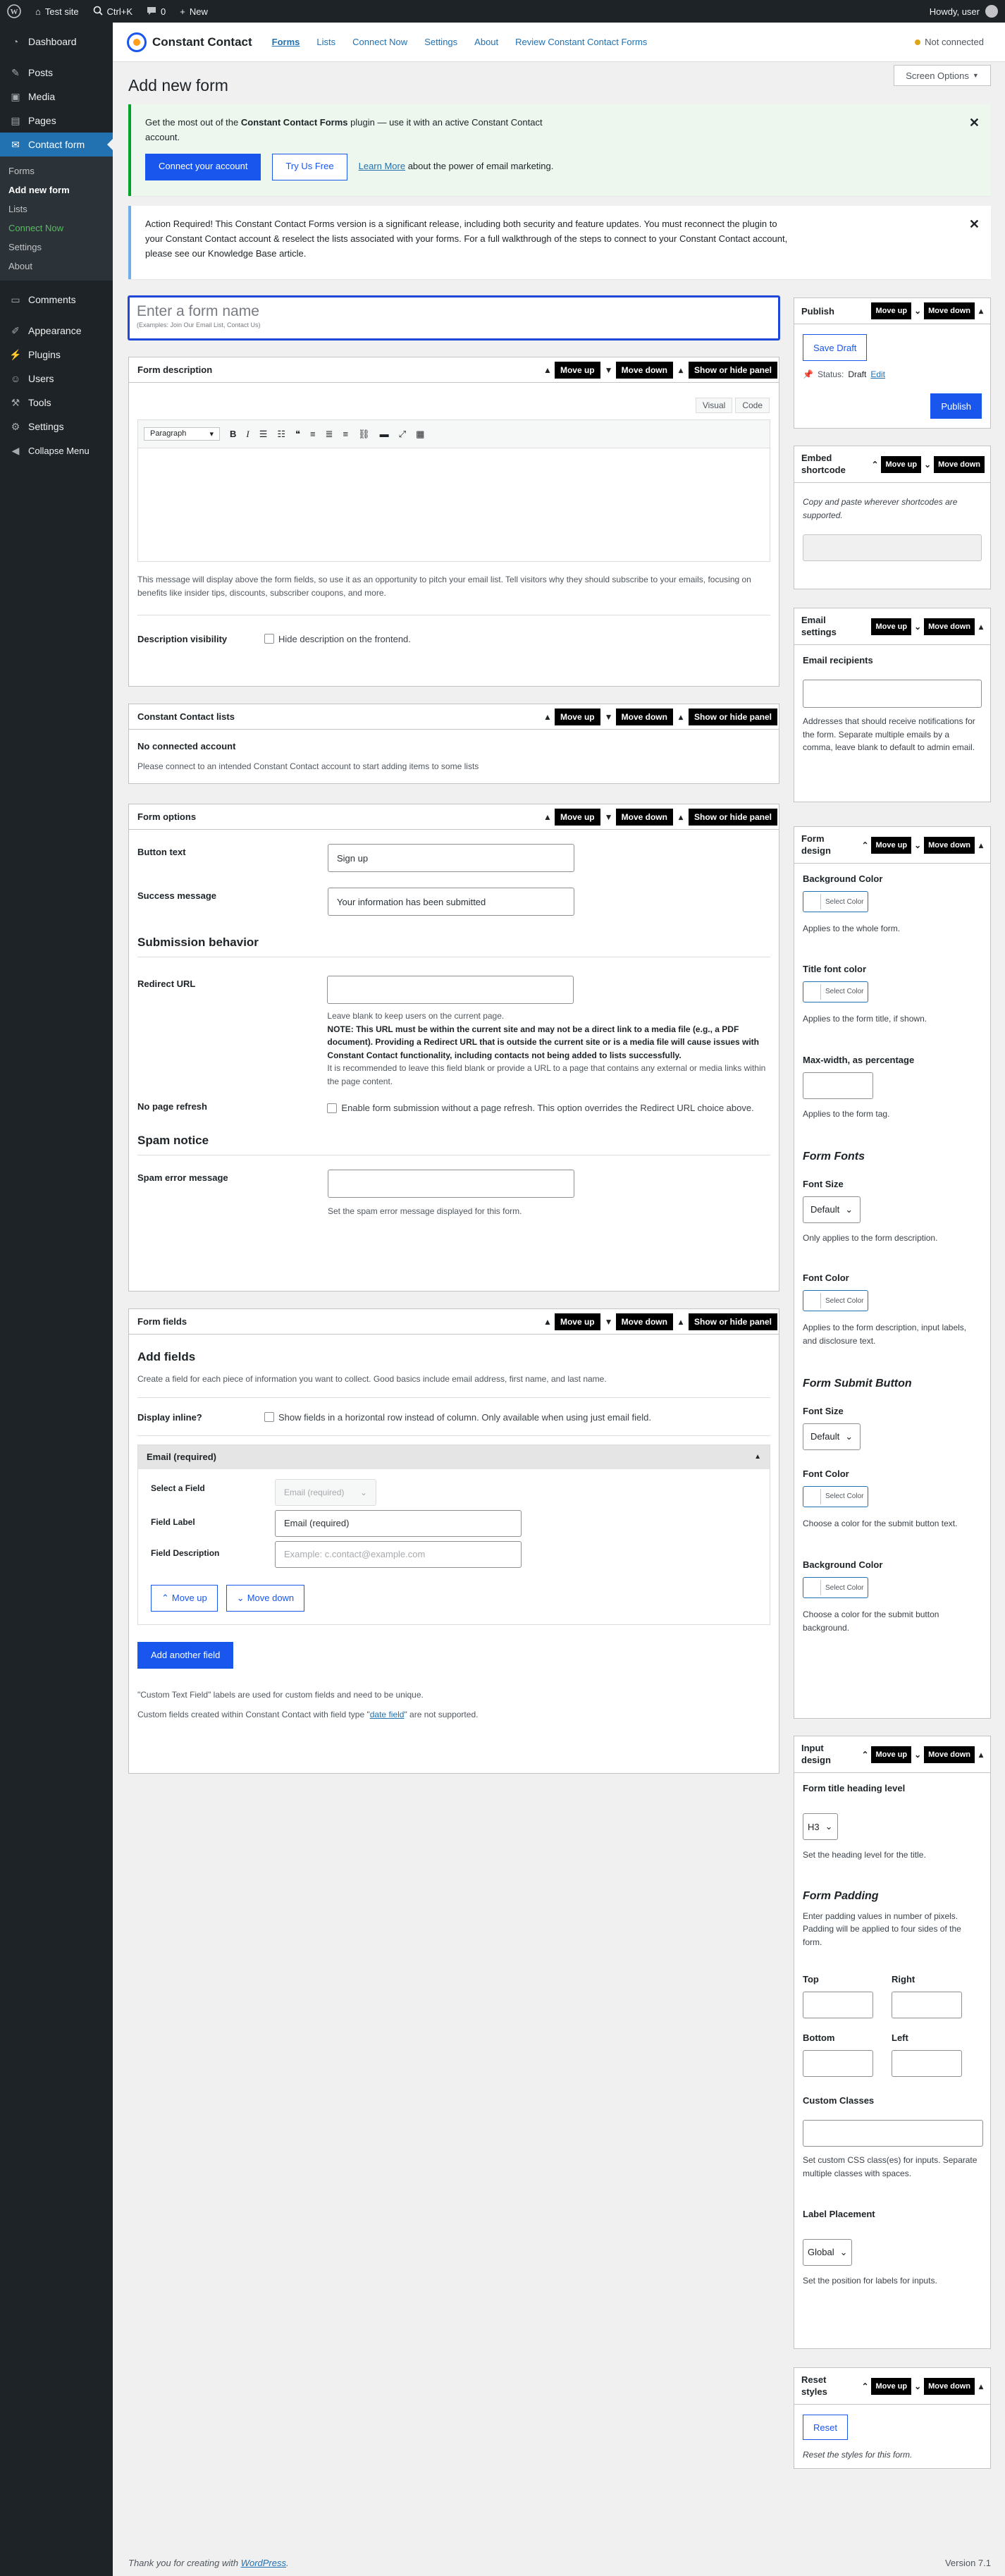 The width and height of the screenshot is (1005, 2576). I want to click on plugin-nav-forms: Forms, so click(286, 42).